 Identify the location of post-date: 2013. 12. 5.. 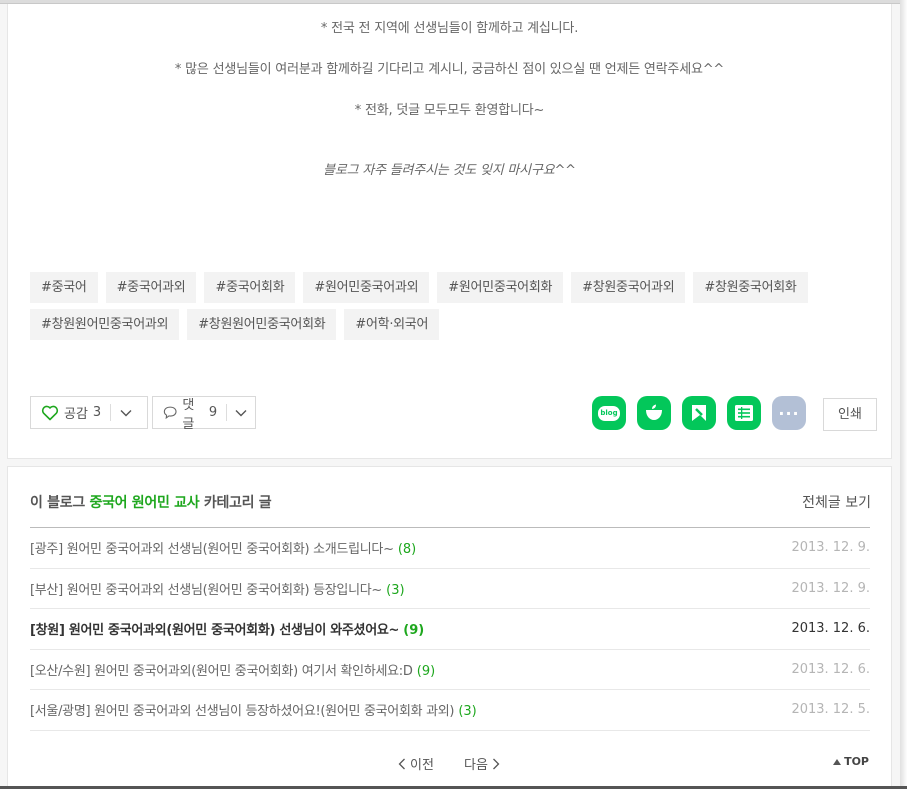
(830, 710).